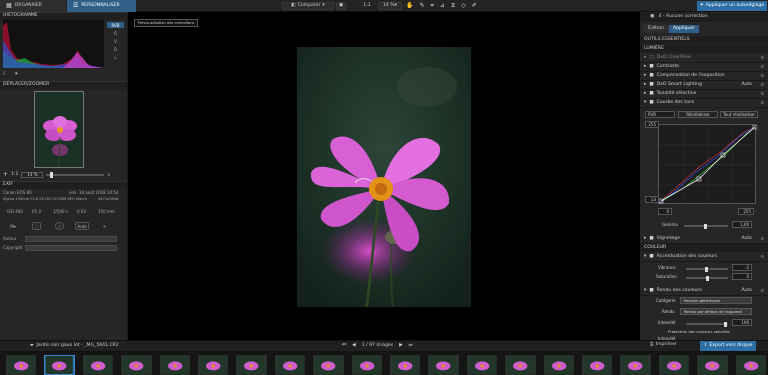 The height and width of the screenshot is (375, 768). I want to click on color-header: COULEUR, so click(704, 248).